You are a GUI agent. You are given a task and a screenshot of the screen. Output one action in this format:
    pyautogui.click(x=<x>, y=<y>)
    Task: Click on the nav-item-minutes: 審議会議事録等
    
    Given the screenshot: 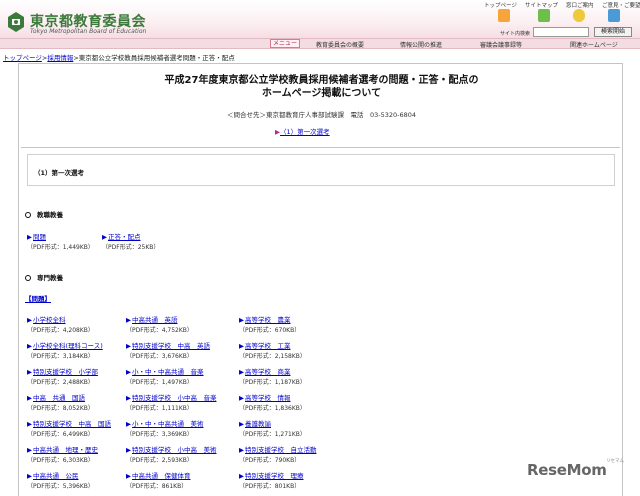 What is the action you would take?
    pyautogui.click(x=501, y=44)
    